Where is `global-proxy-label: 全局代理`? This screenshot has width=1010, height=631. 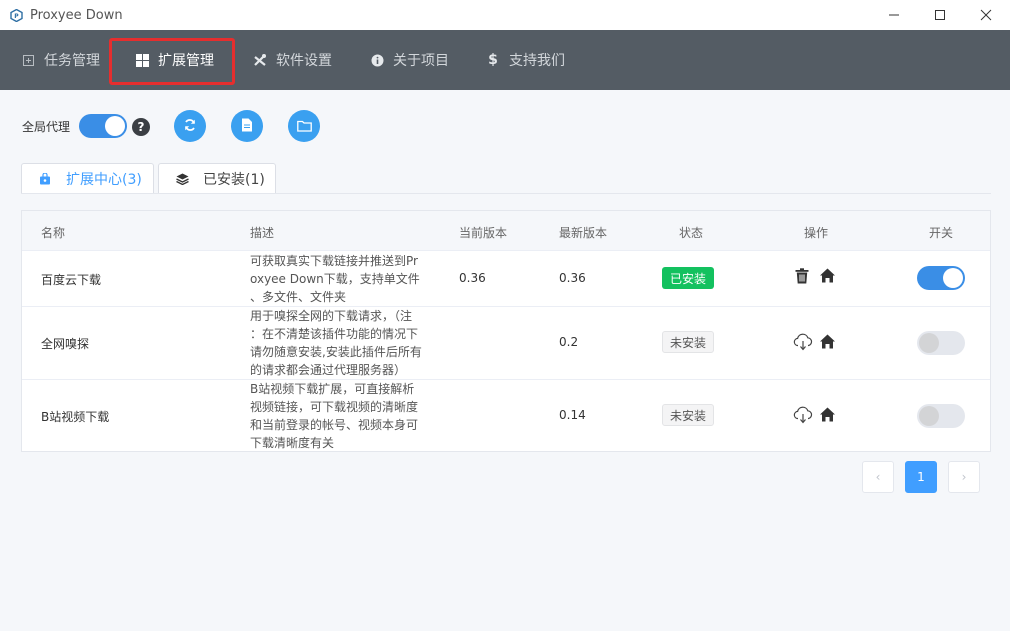
global-proxy-label: 全局代理 is located at coordinates (46, 127).